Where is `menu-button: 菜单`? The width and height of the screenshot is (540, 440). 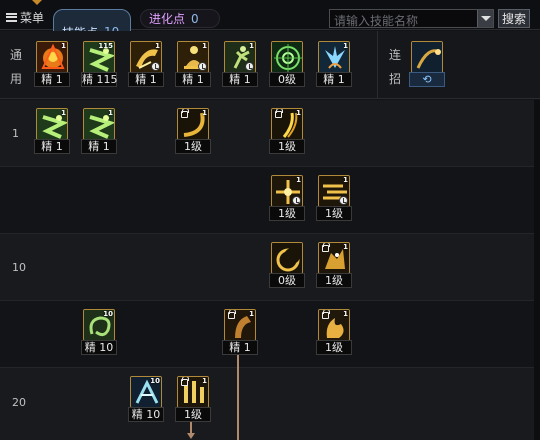 menu-button: 菜单 is located at coordinates (25, 17).